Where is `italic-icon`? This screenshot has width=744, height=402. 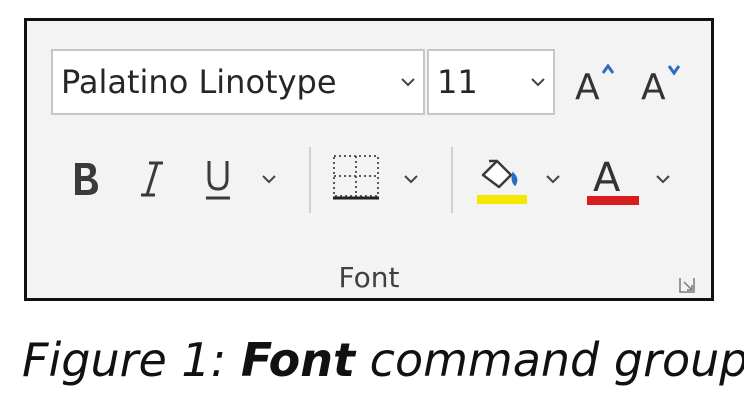 italic-icon is located at coordinates (152, 179).